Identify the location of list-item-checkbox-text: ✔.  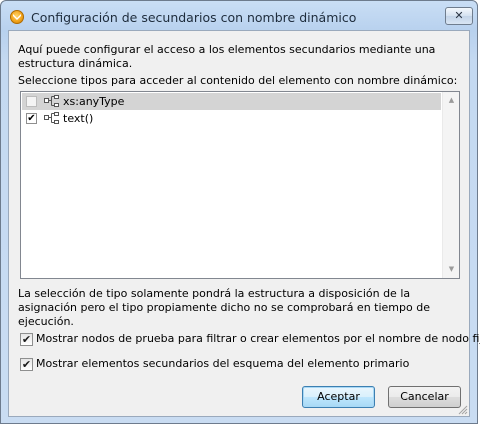
(31, 118).